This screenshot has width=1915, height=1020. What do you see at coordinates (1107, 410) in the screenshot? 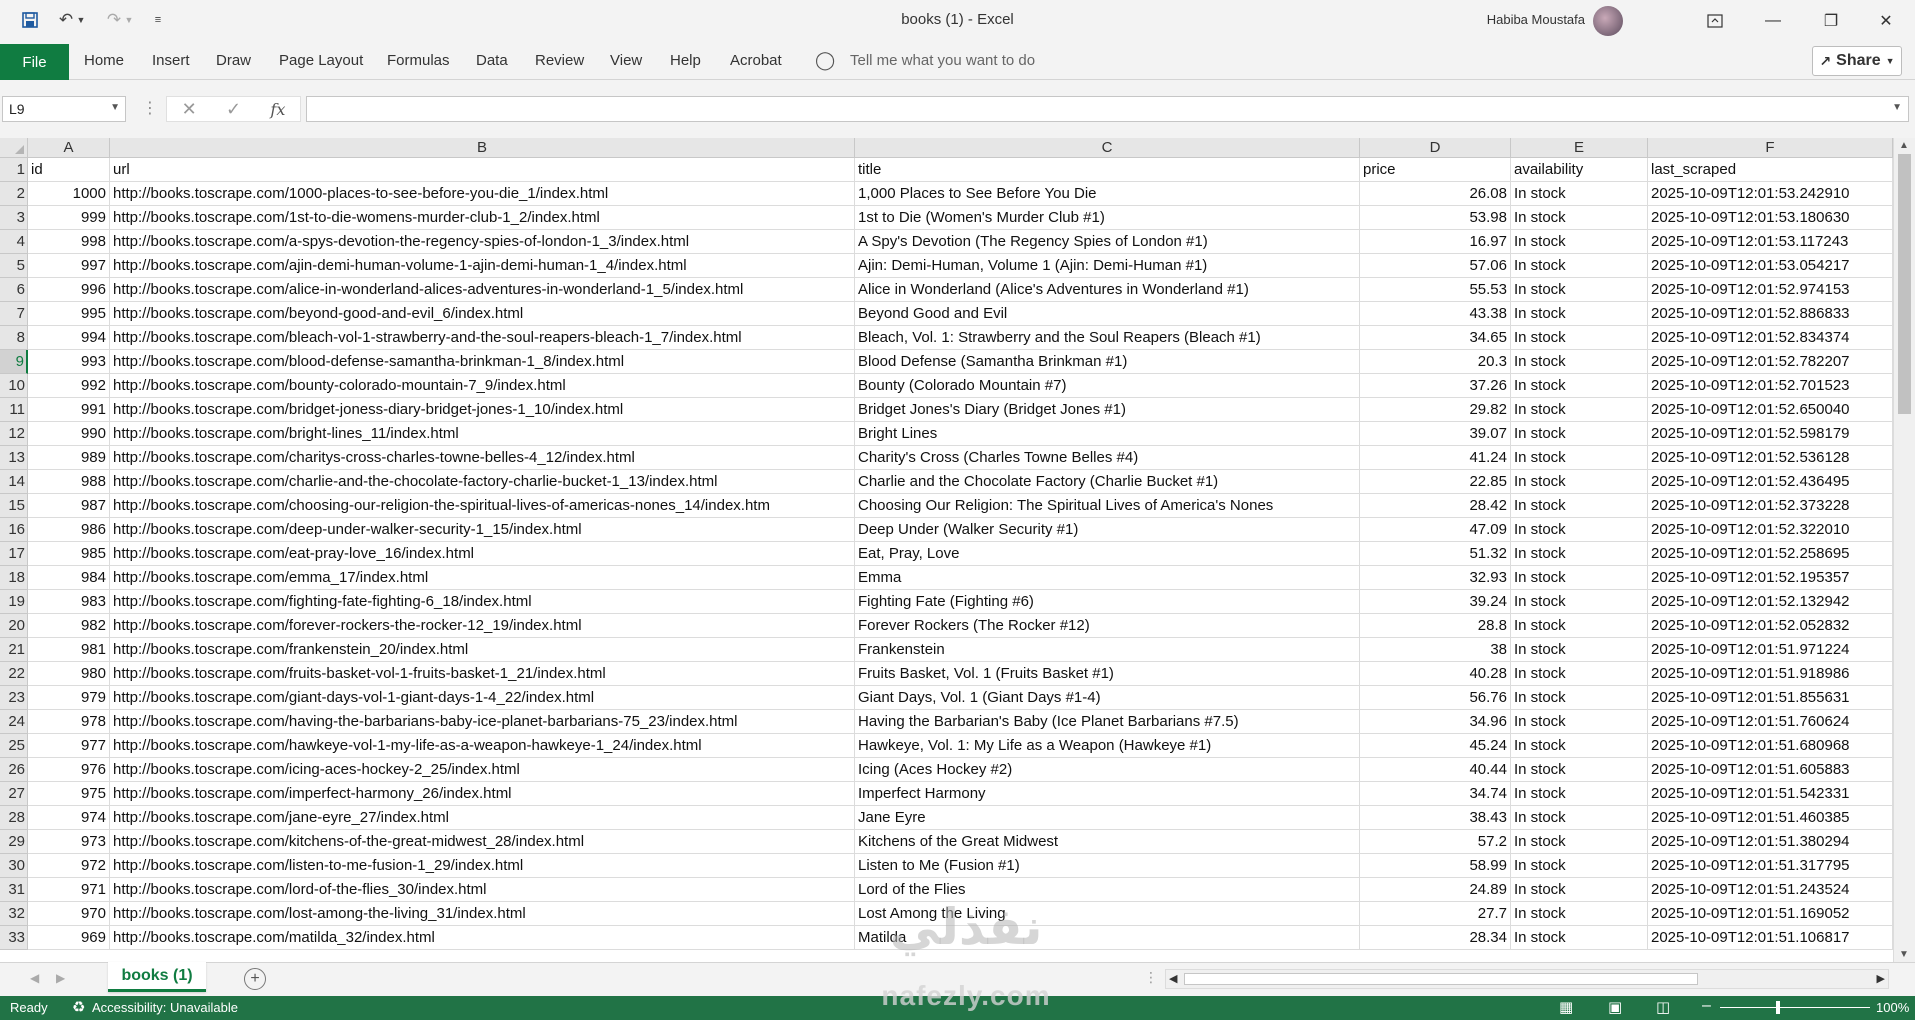
I see `cell-col-c-title: Bridget Jones's Diary (Bridget Jones #1)` at bounding box center [1107, 410].